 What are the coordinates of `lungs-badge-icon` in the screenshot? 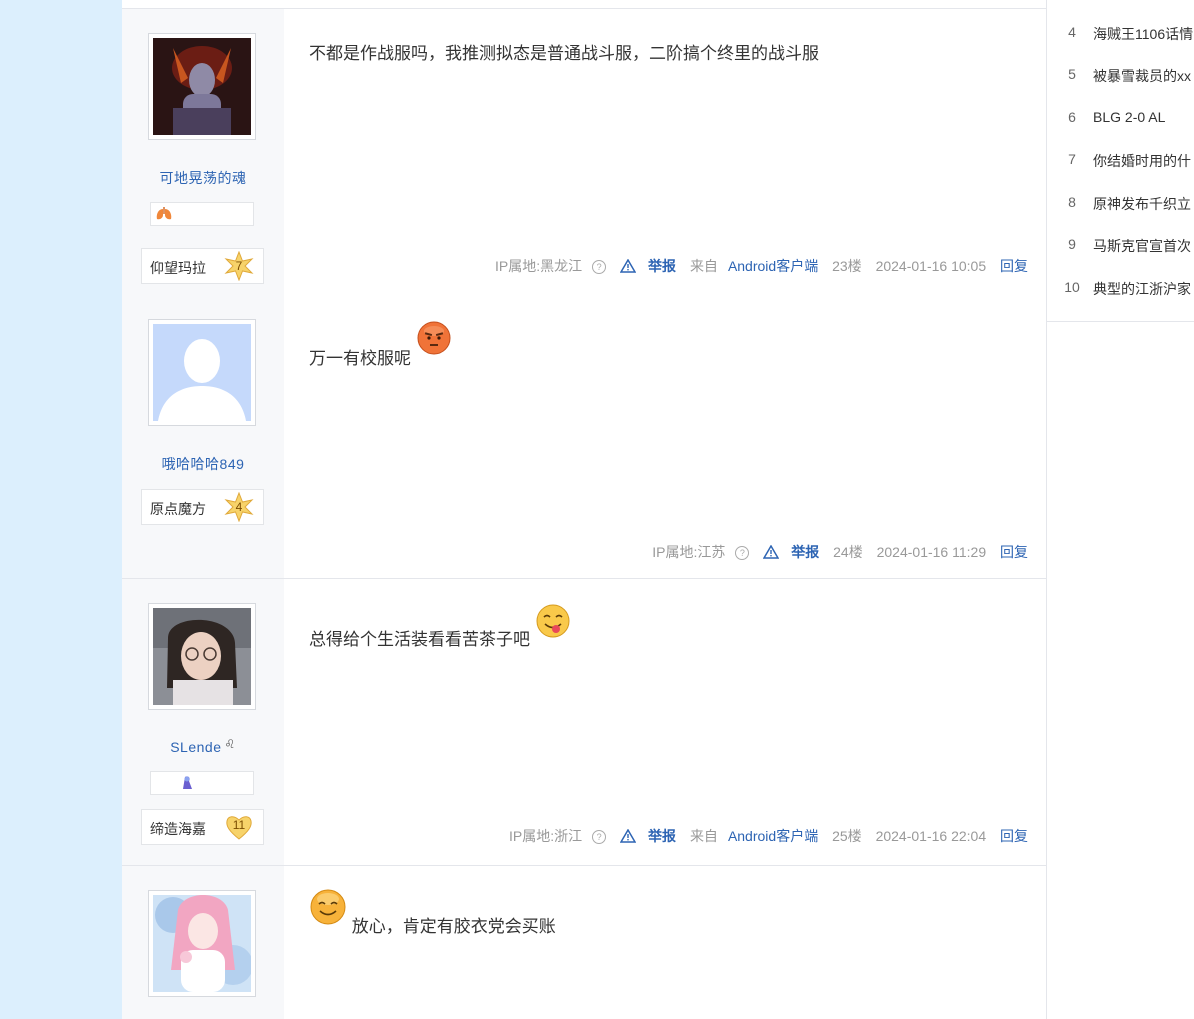 It's located at (164, 213).